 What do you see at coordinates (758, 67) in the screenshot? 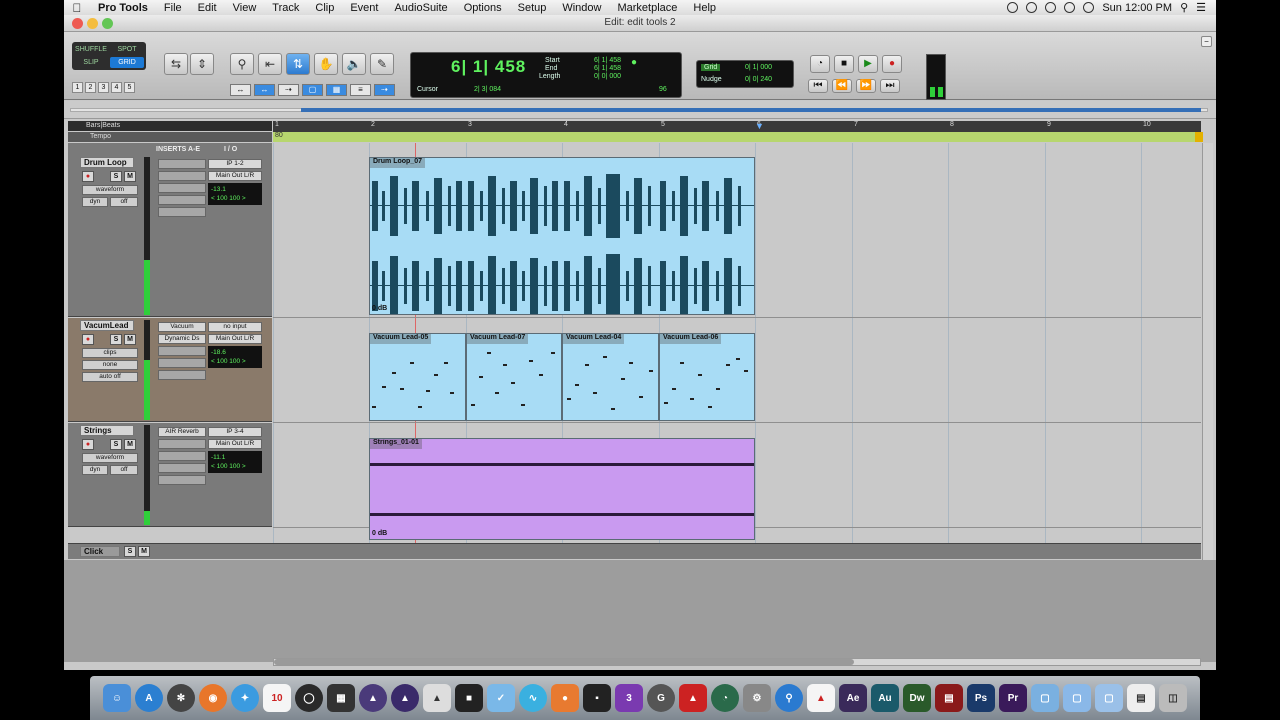
I see `grid-value: 0| 1| 000` at bounding box center [758, 67].